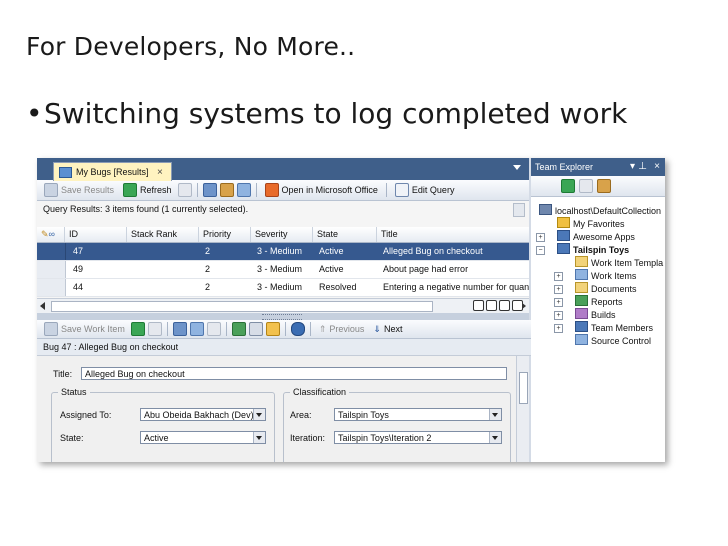 The image size is (728, 546). I want to click on horizontal-scrollbar, so click(283, 305).